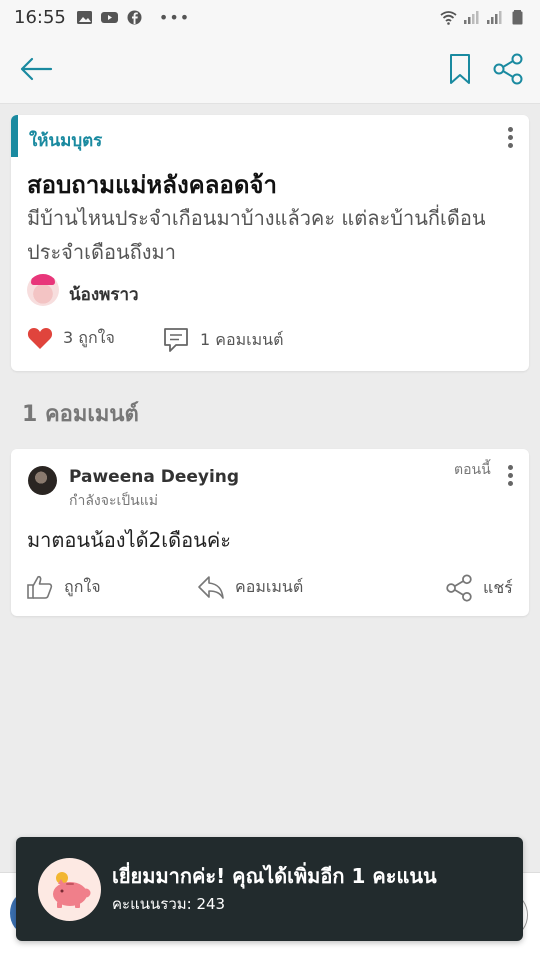 This screenshot has width=540, height=960. I want to click on bookmark-button, so click(460, 69).